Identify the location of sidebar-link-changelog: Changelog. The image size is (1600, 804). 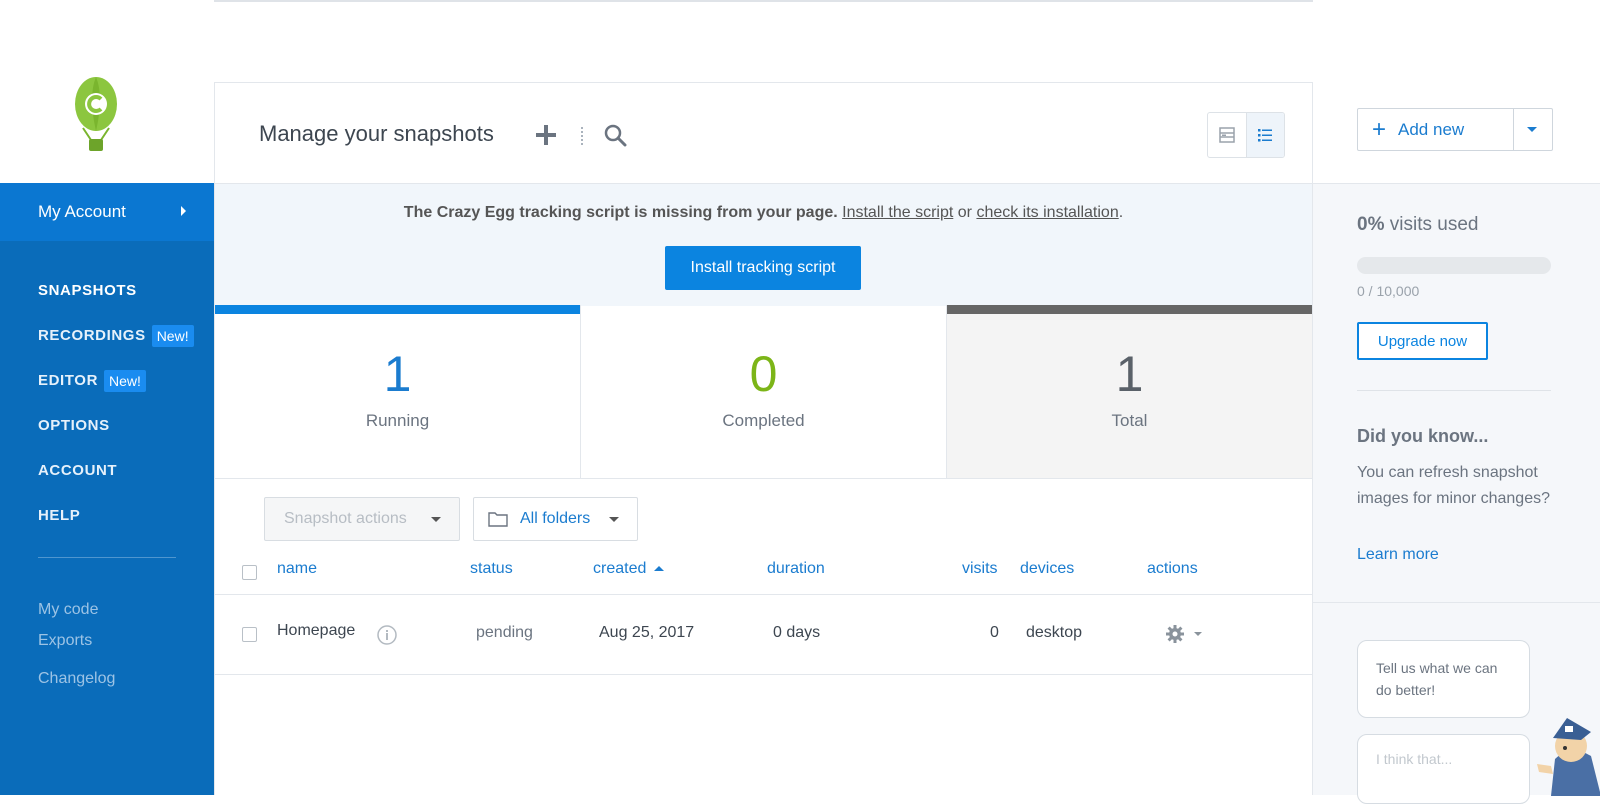
(76, 678).